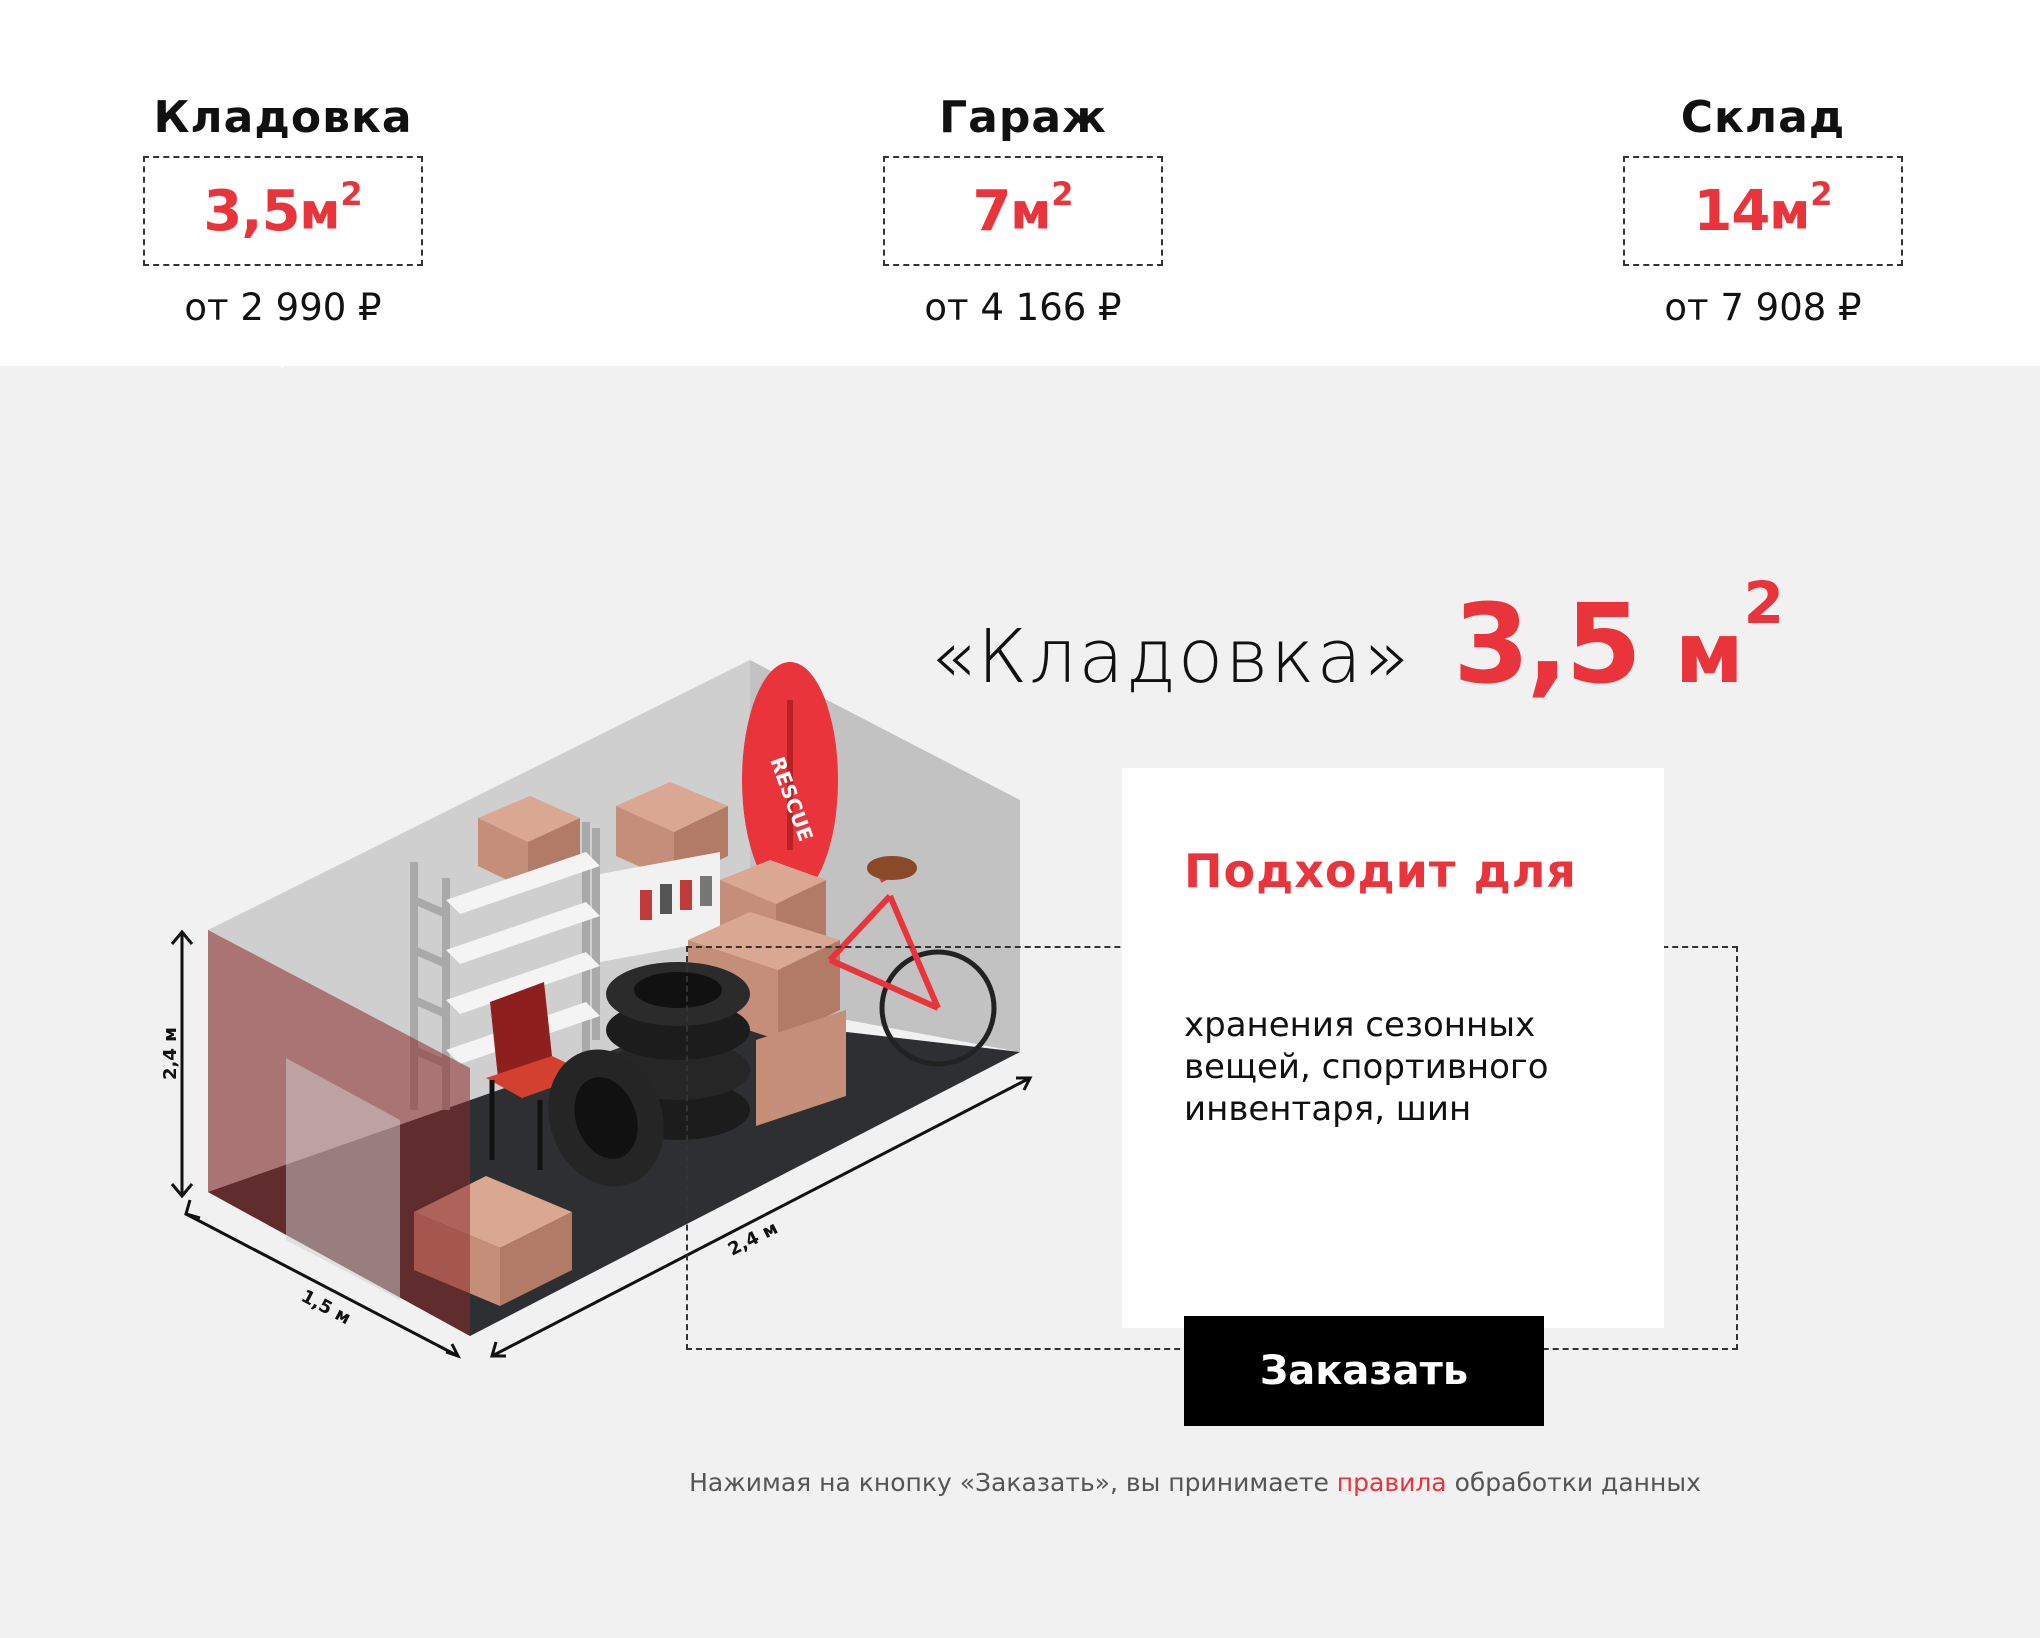 The height and width of the screenshot is (1638, 2040). Describe the element at coordinates (1392, 1482) in the screenshot. I see `privacy-rules-link: правила` at that location.